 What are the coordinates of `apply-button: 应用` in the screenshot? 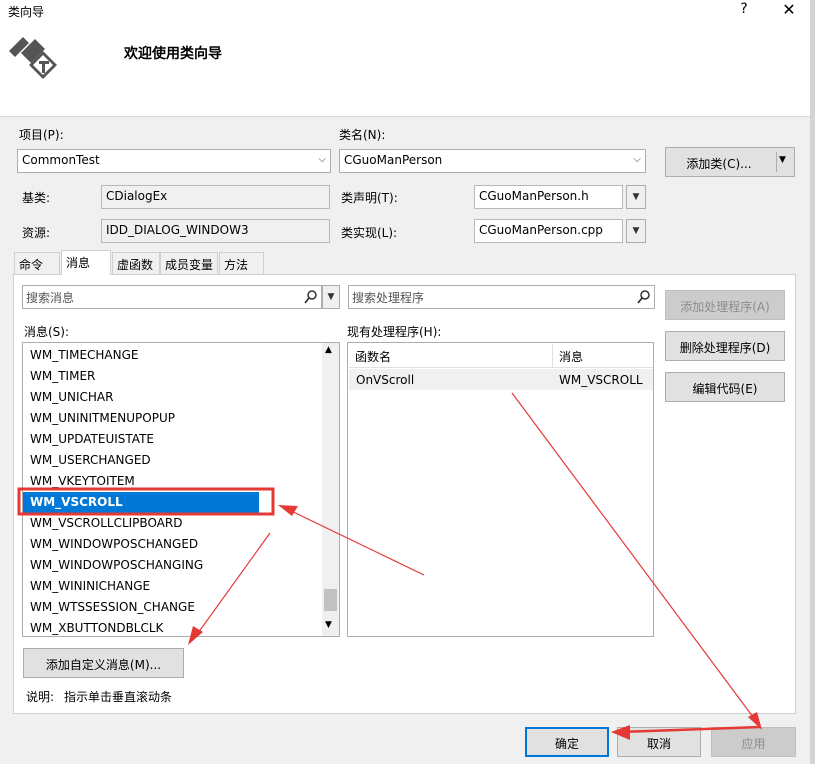 It's located at (753, 742).